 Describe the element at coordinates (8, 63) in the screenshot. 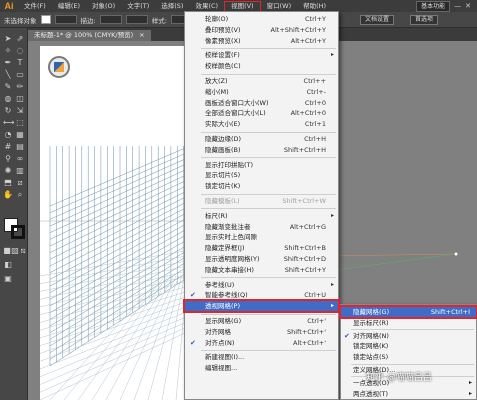

I see `pen-tool-icon: ✒` at that location.